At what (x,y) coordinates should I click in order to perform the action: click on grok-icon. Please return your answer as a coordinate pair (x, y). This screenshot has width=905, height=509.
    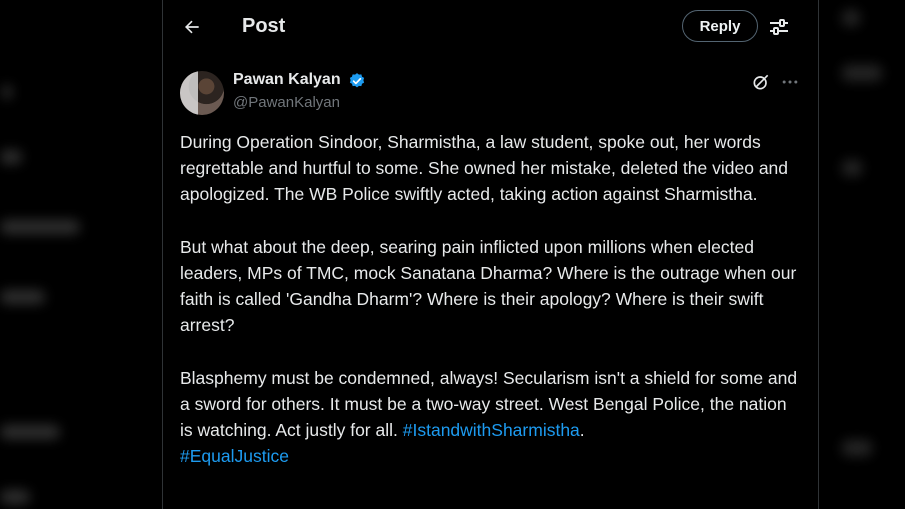
    Looking at the image, I should click on (761, 82).